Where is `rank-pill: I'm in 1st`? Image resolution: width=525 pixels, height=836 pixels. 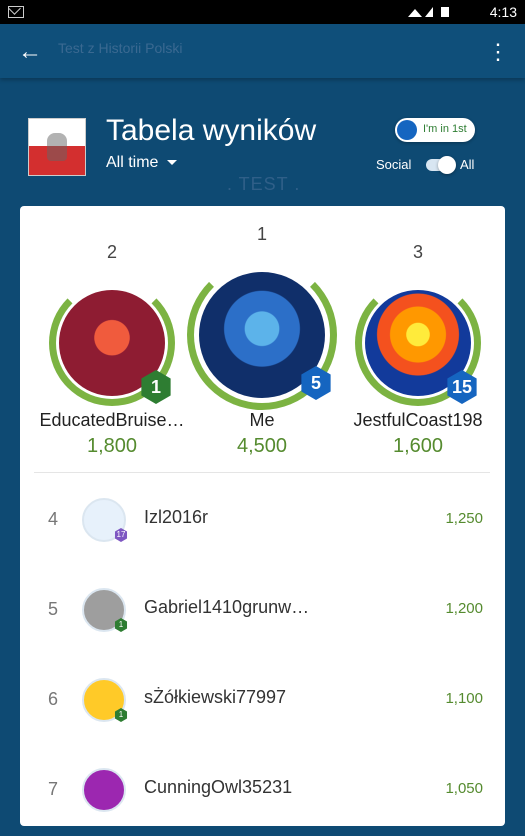 rank-pill: I'm in 1st is located at coordinates (435, 130).